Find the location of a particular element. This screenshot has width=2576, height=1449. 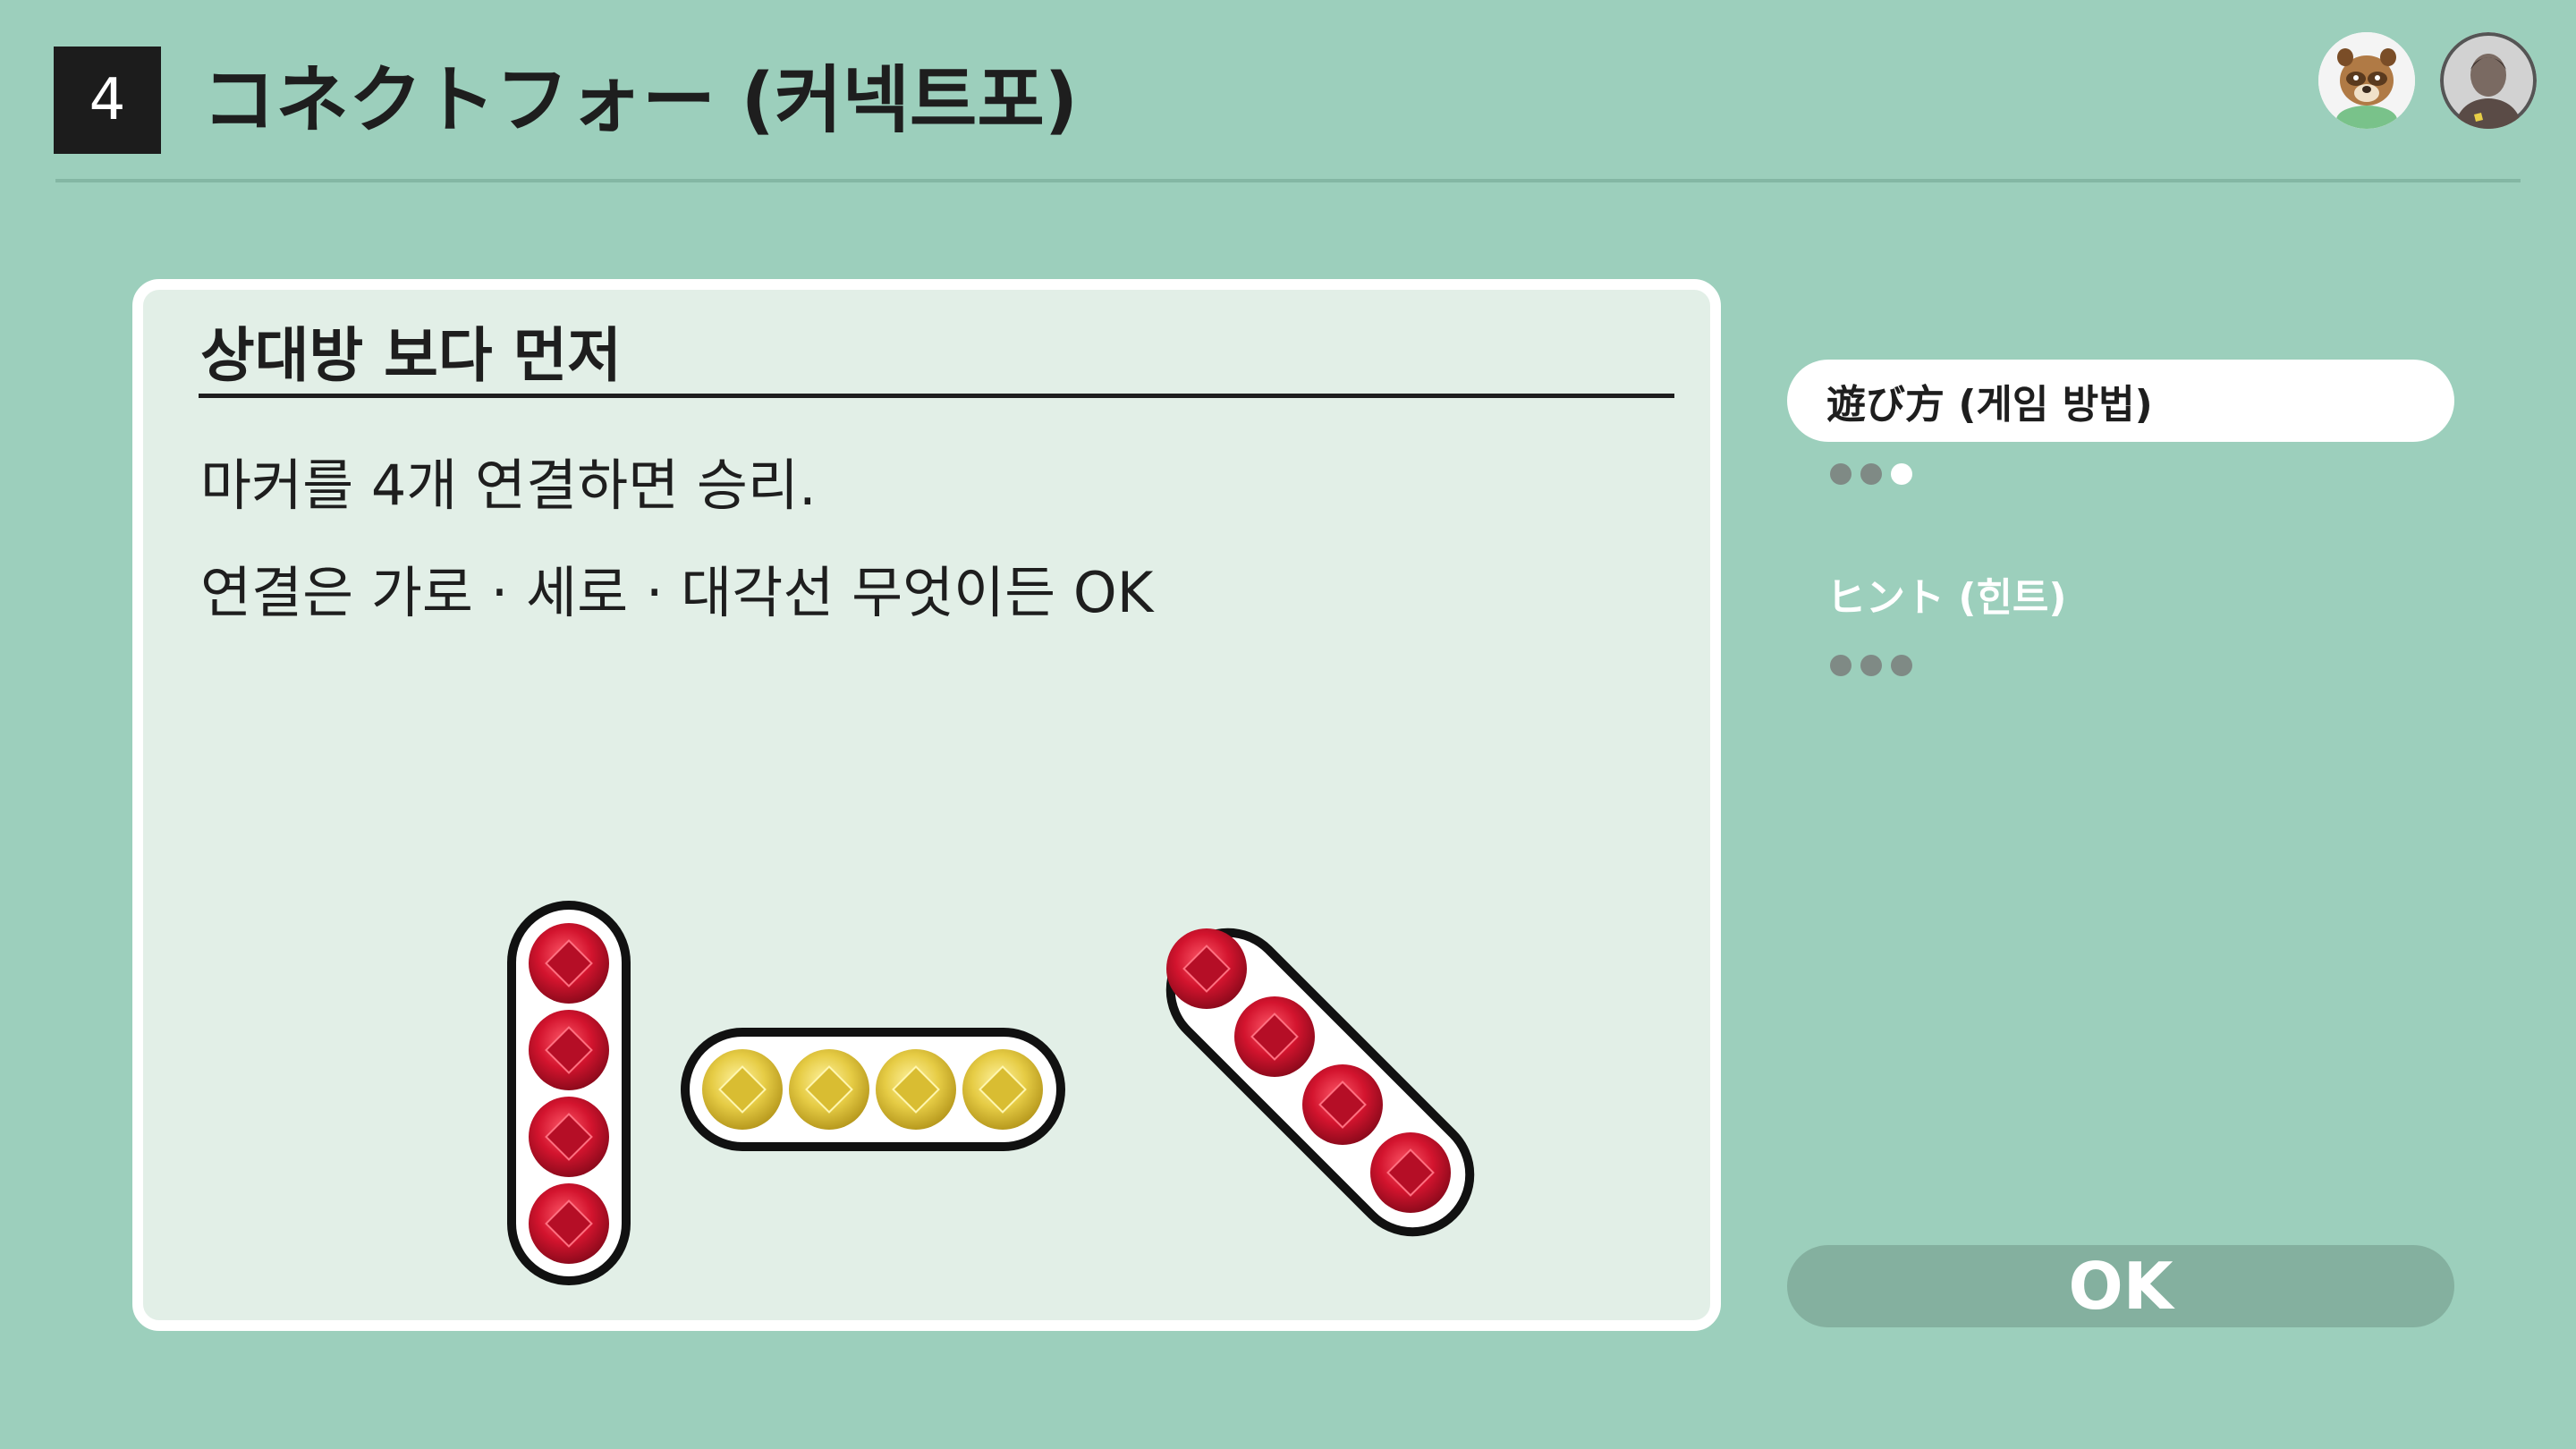

menu-item-label: 遊び方 (게임 방법) is located at coordinates (1989, 405).